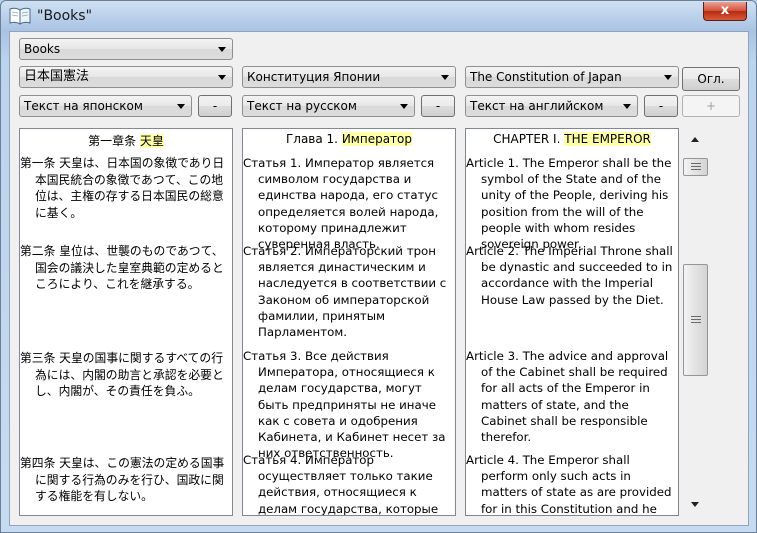 The width and height of the screenshot is (757, 533). What do you see at coordinates (114, 141) in the screenshot?
I see `chapter-heading-prefix: 第一章条` at bounding box center [114, 141].